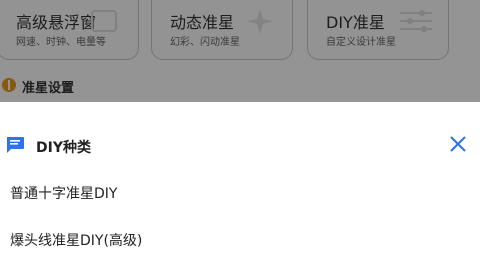 Image resolution: width=480 pixels, height=274 pixels. Describe the element at coordinates (76, 240) in the screenshot. I see `option-headshot-line-diy: 爆头线准星DIY(高级)` at that location.